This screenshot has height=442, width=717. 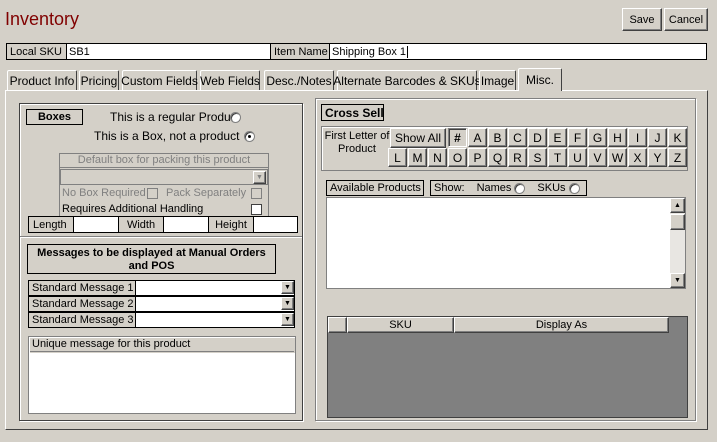 What do you see at coordinates (250, 136) in the screenshot?
I see `box-not-product-radio` at bounding box center [250, 136].